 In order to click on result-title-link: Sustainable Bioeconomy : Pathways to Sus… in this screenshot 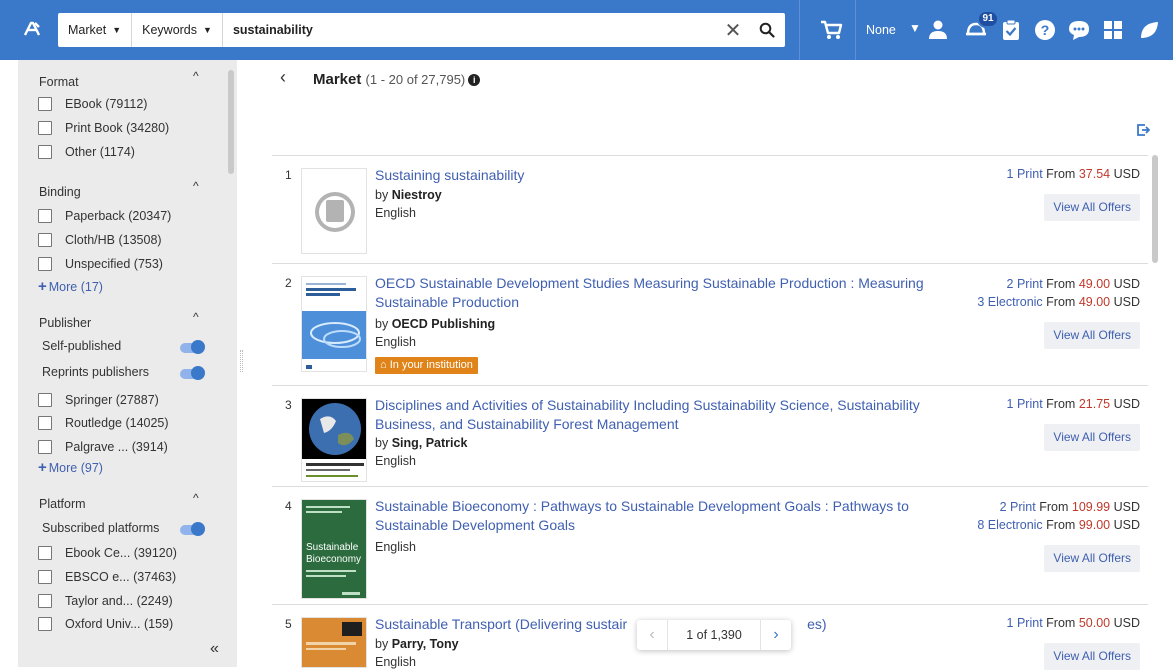, I will do `click(667, 516)`.